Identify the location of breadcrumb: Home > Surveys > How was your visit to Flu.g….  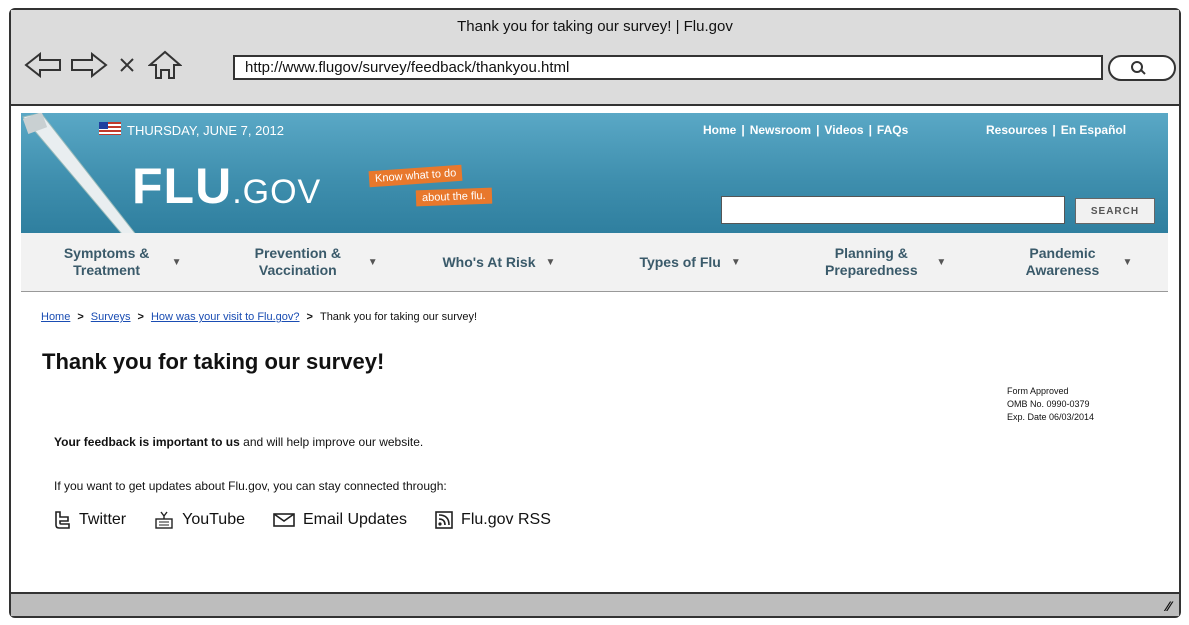
(259, 317).